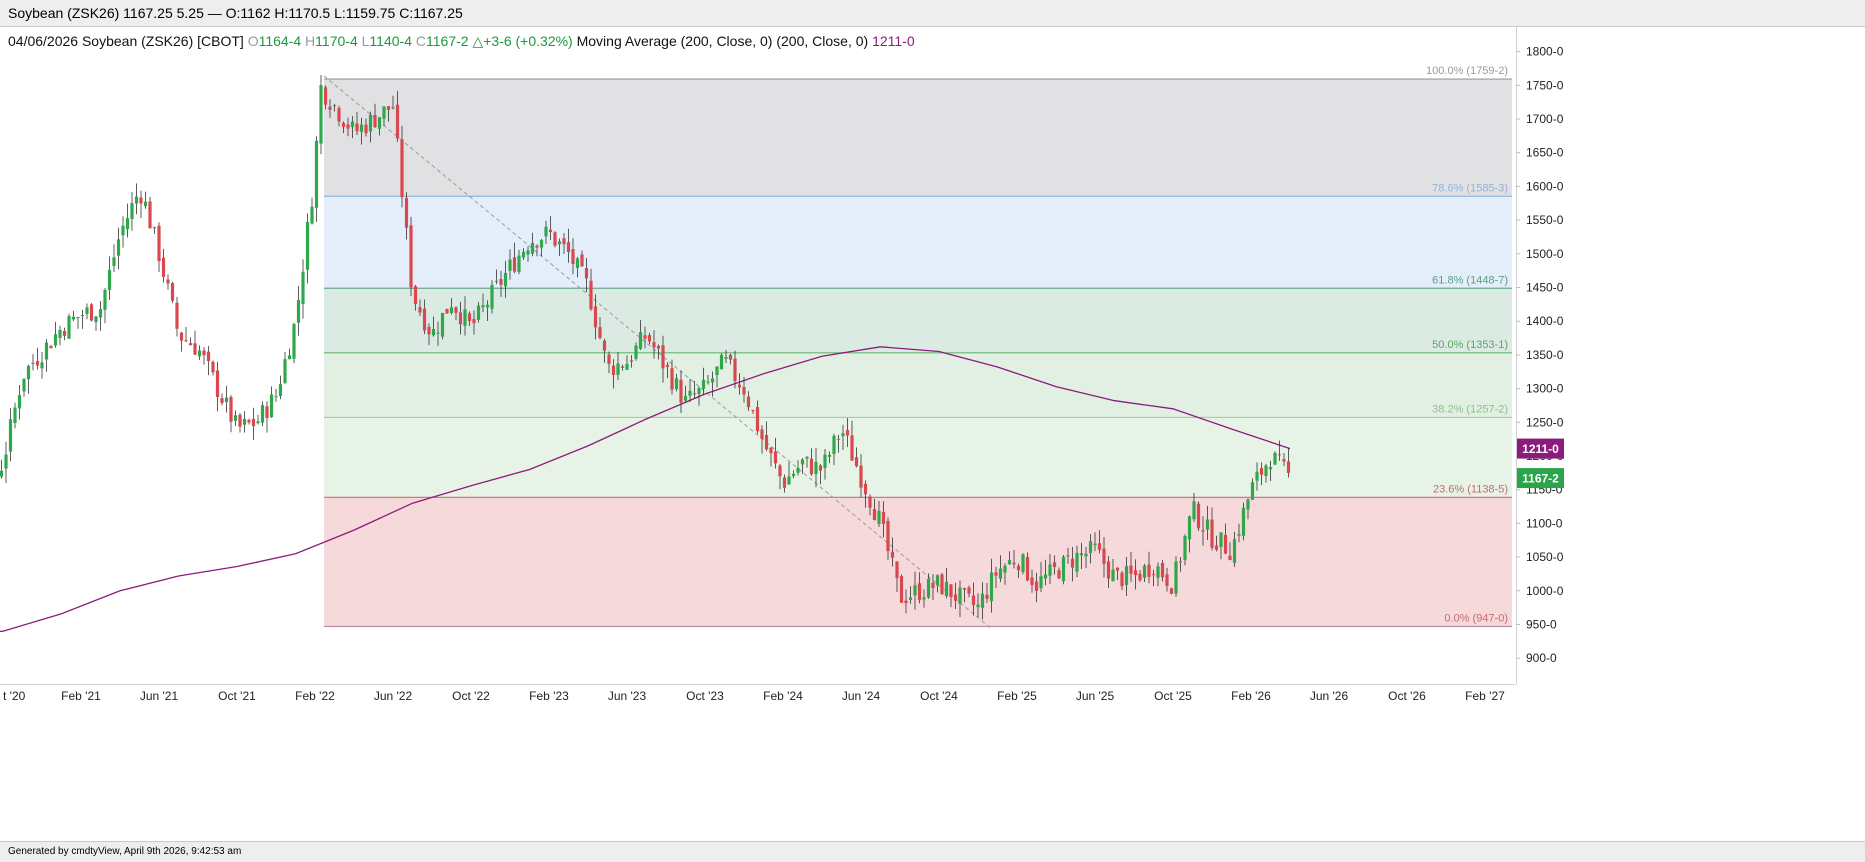 Image resolution: width=1865 pixels, height=862 pixels. Describe the element at coordinates (1545, 288) in the screenshot. I see `price-tick-label: 1450-0` at that location.